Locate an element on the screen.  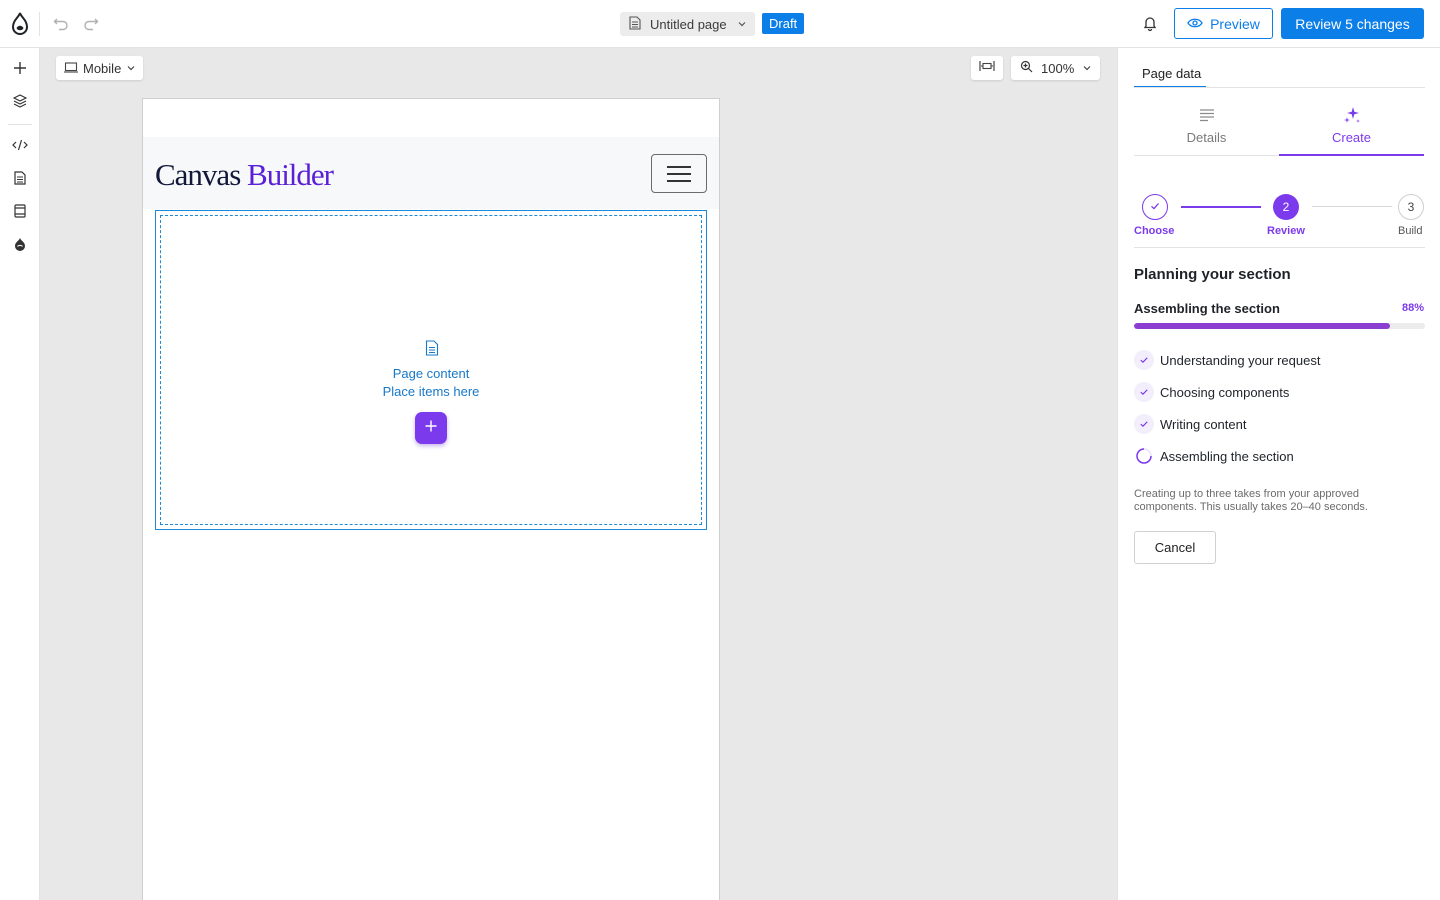
content-slot: Page content Place items here is located at coordinates (431, 370).